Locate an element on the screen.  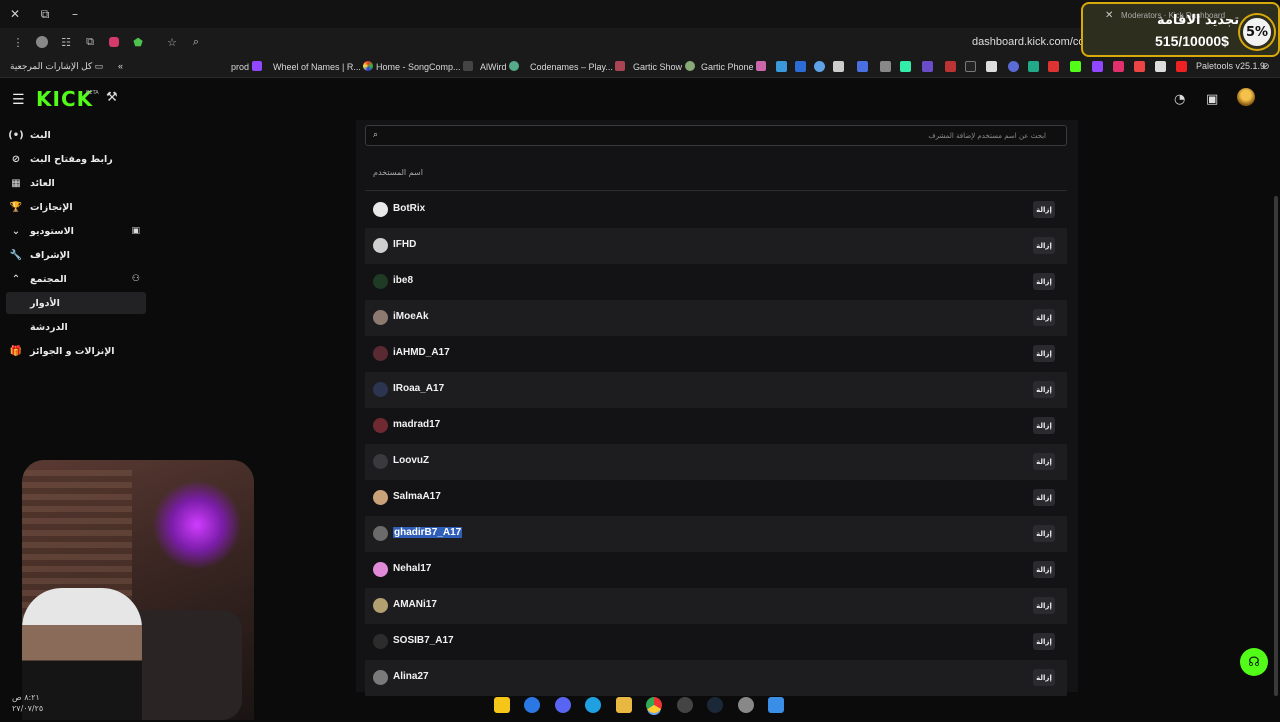
pin-icon: ⚒ is located at coordinates (112, 97).